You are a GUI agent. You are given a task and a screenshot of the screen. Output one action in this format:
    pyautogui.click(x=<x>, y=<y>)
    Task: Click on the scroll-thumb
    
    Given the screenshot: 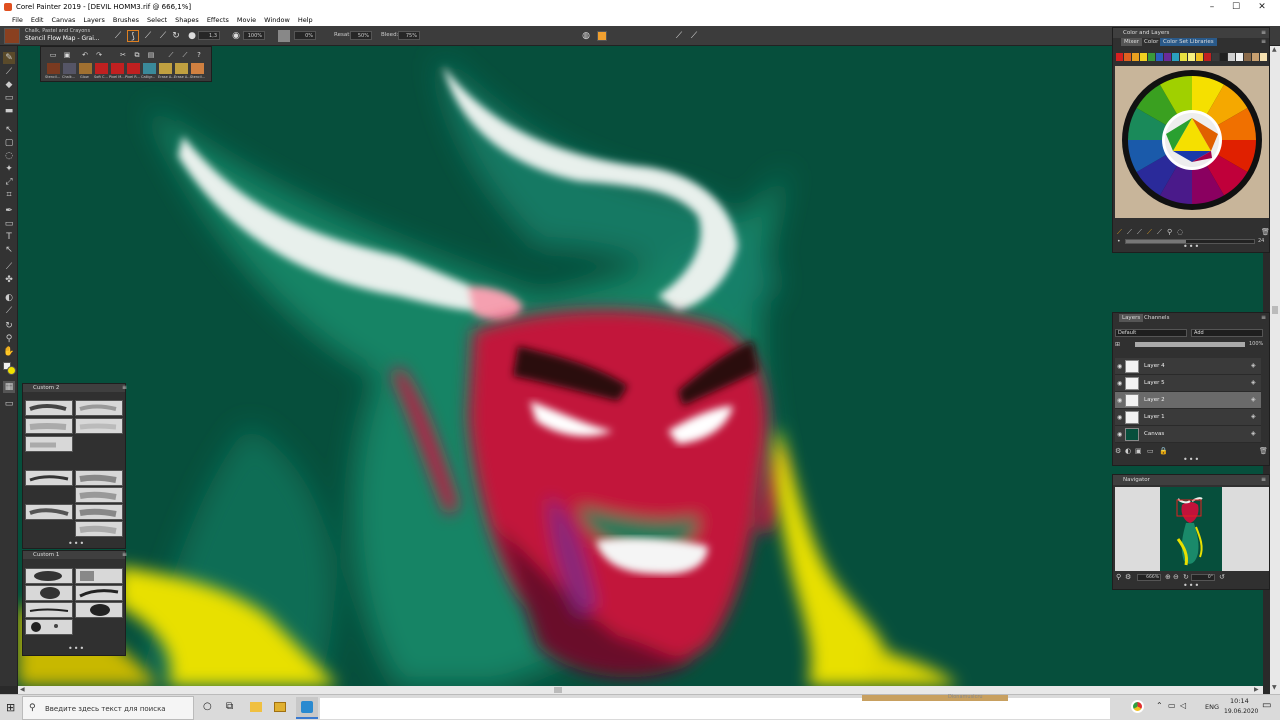 What is the action you would take?
    pyautogui.click(x=558, y=690)
    